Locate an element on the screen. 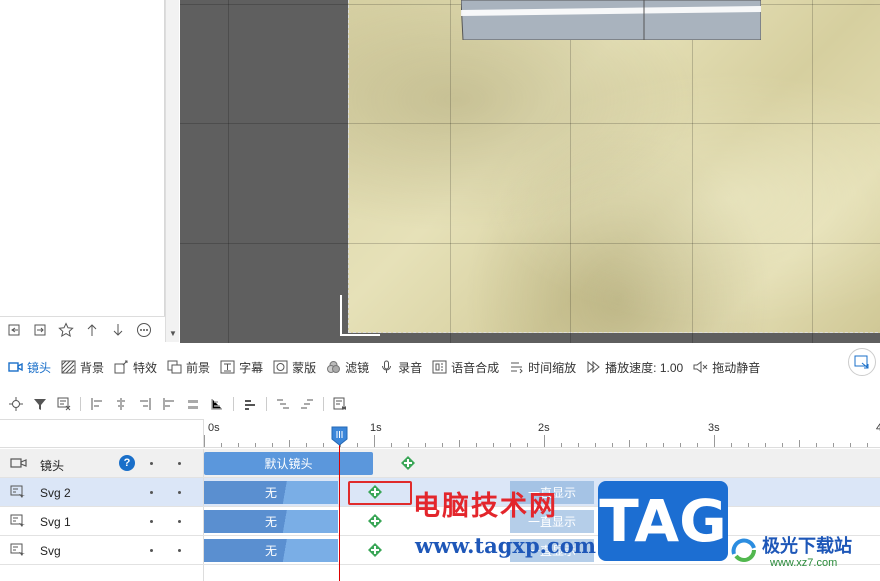 The image size is (880, 581). cascade-reverse-icon is located at coordinates (307, 404).